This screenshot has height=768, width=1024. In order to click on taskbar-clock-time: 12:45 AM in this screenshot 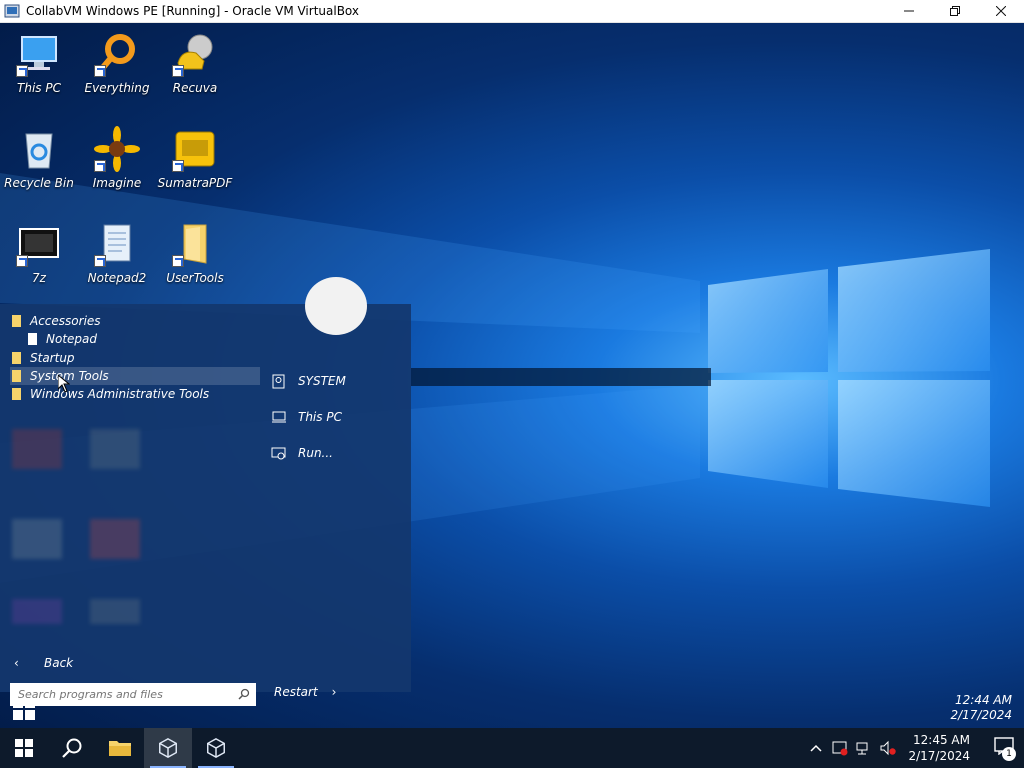, I will do `click(941, 740)`.